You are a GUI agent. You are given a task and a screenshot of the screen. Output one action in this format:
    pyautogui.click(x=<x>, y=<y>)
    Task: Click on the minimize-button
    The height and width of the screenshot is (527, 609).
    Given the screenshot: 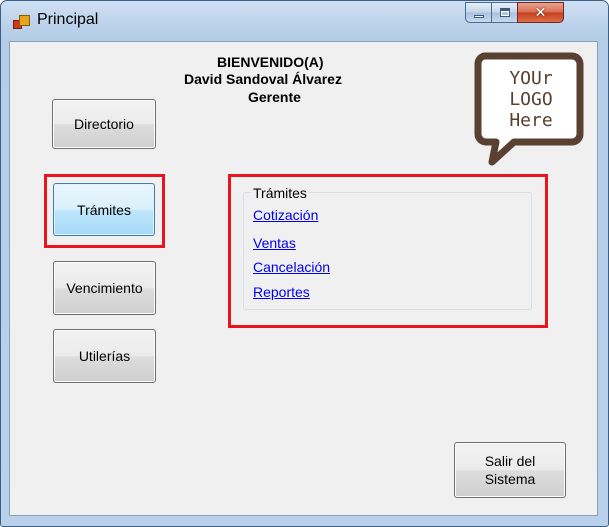 What is the action you would take?
    pyautogui.click(x=478, y=12)
    